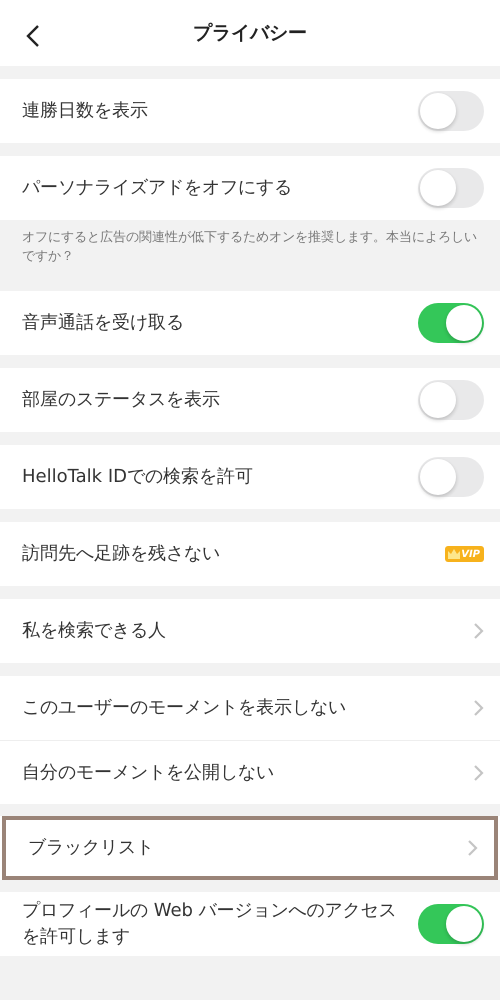  What do you see at coordinates (121, 400) in the screenshot?
I see `row-label: 部屋のステータスを表示` at bounding box center [121, 400].